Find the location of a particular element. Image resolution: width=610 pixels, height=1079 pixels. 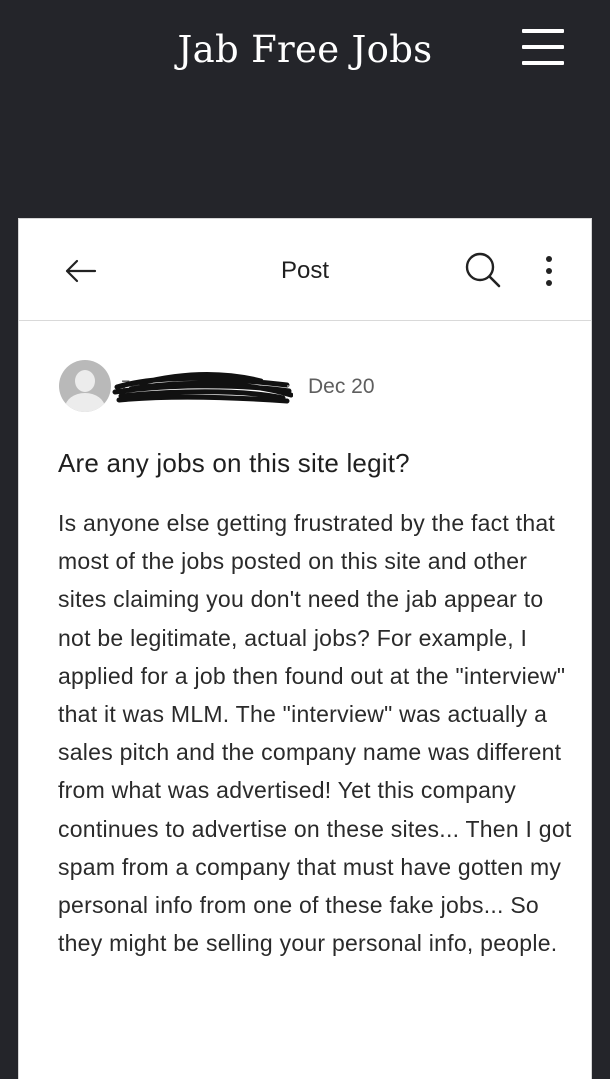

site-title: Jab Free Jobs is located at coordinates (305, 49).